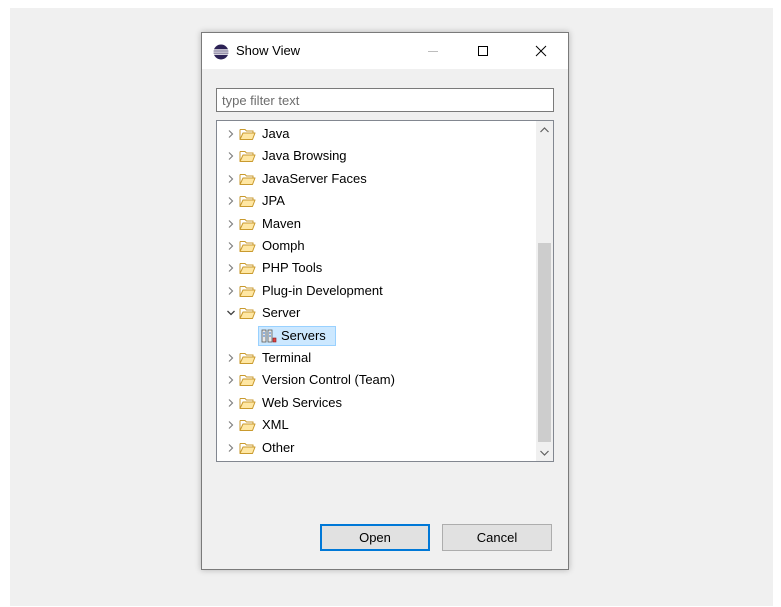 The image size is (781, 607). I want to click on tree-item-label: Oomph, so click(283, 245).